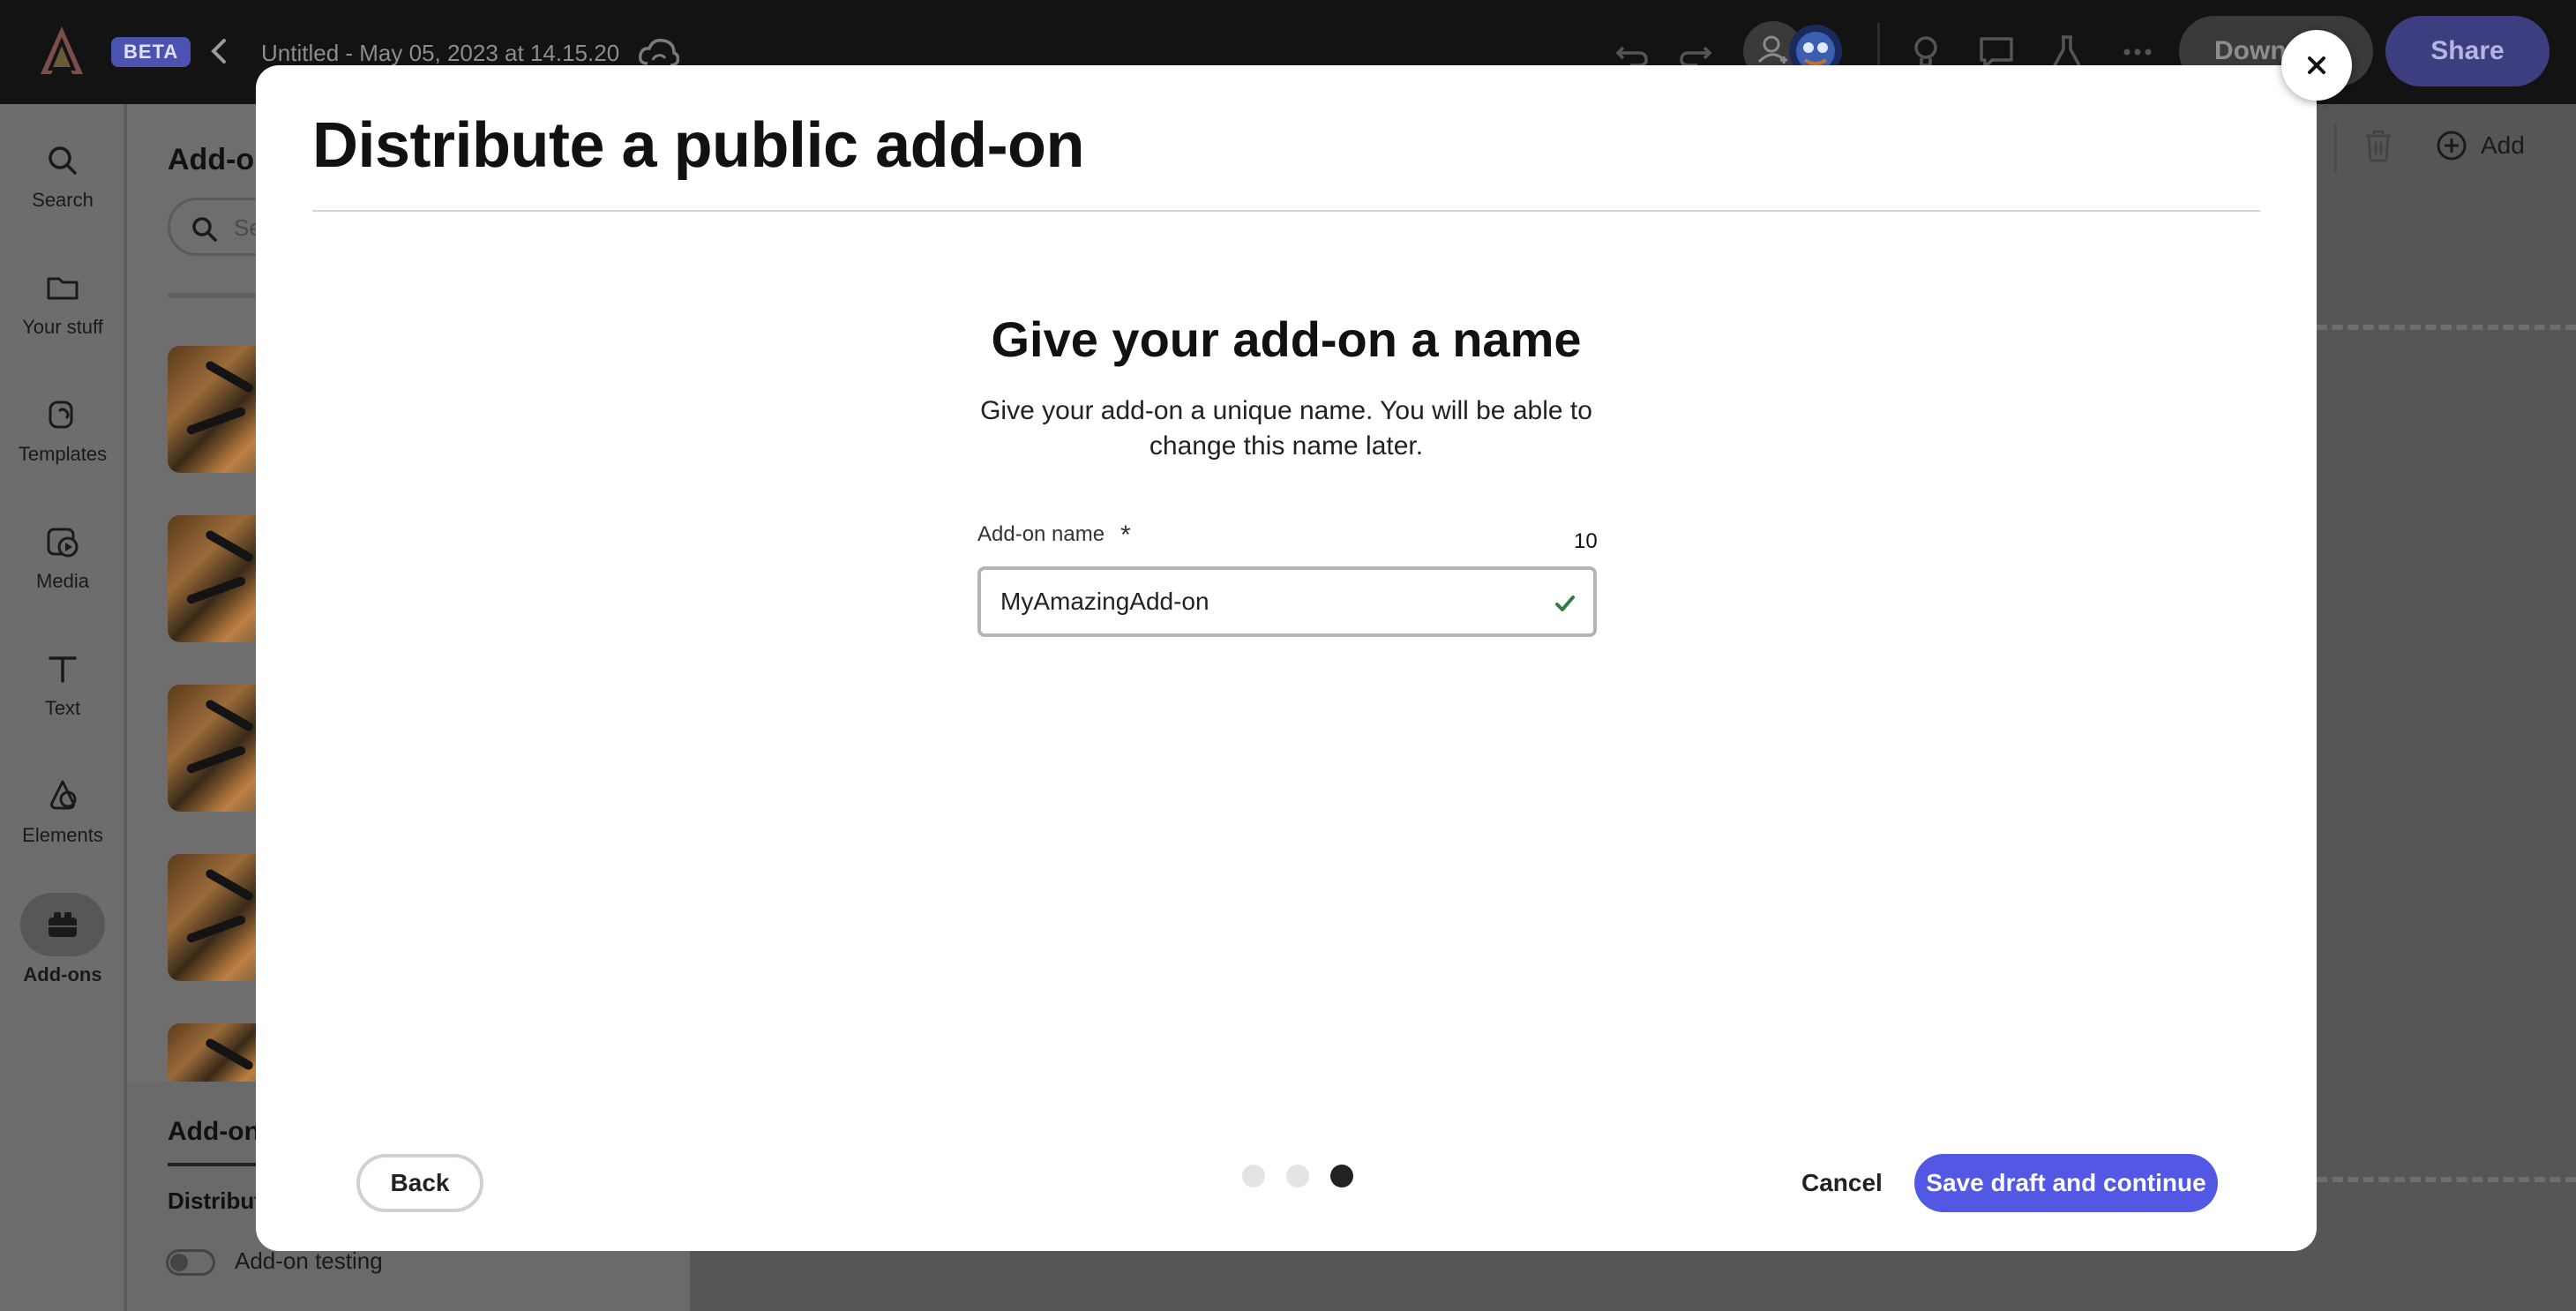 The width and height of the screenshot is (2576, 1311). What do you see at coordinates (214, 1131) in the screenshot?
I see `section-title: Add-on` at bounding box center [214, 1131].